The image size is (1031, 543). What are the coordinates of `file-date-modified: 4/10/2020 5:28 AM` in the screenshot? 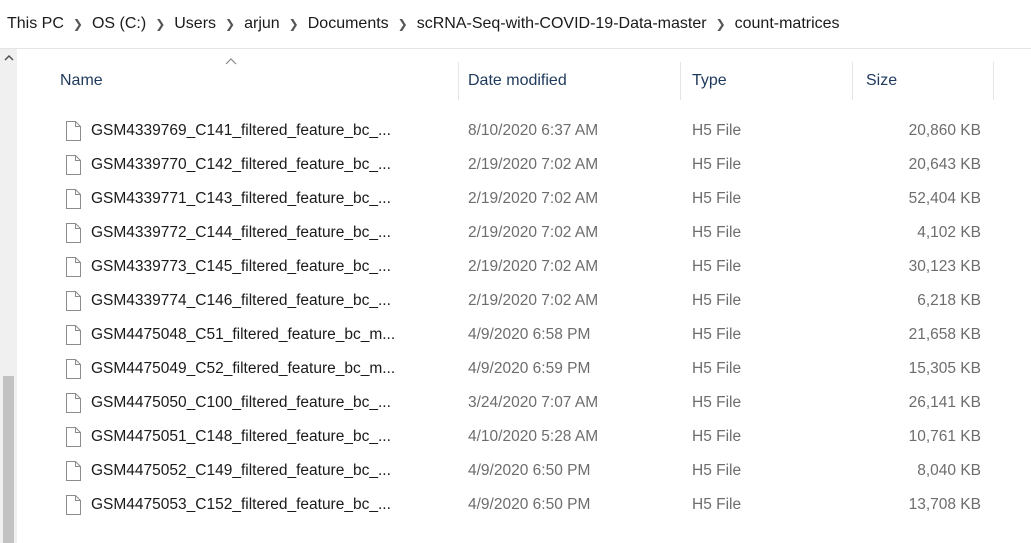 It's located at (533, 436).